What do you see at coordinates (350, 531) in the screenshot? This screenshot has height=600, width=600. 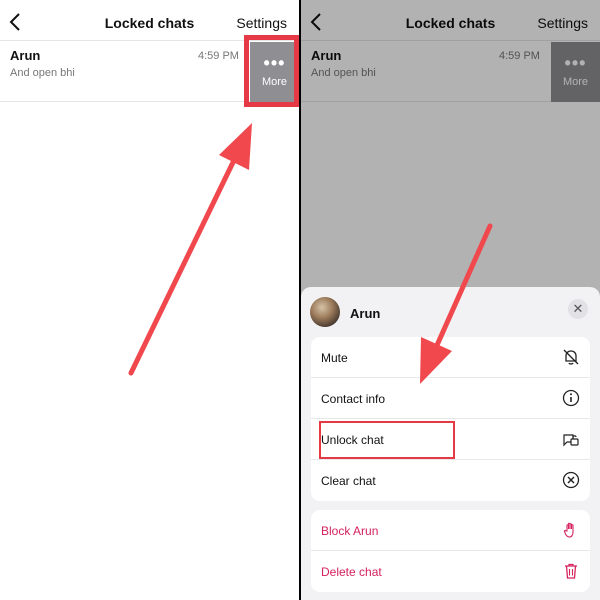 I see `action-label: Block Arun` at bounding box center [350, 531].